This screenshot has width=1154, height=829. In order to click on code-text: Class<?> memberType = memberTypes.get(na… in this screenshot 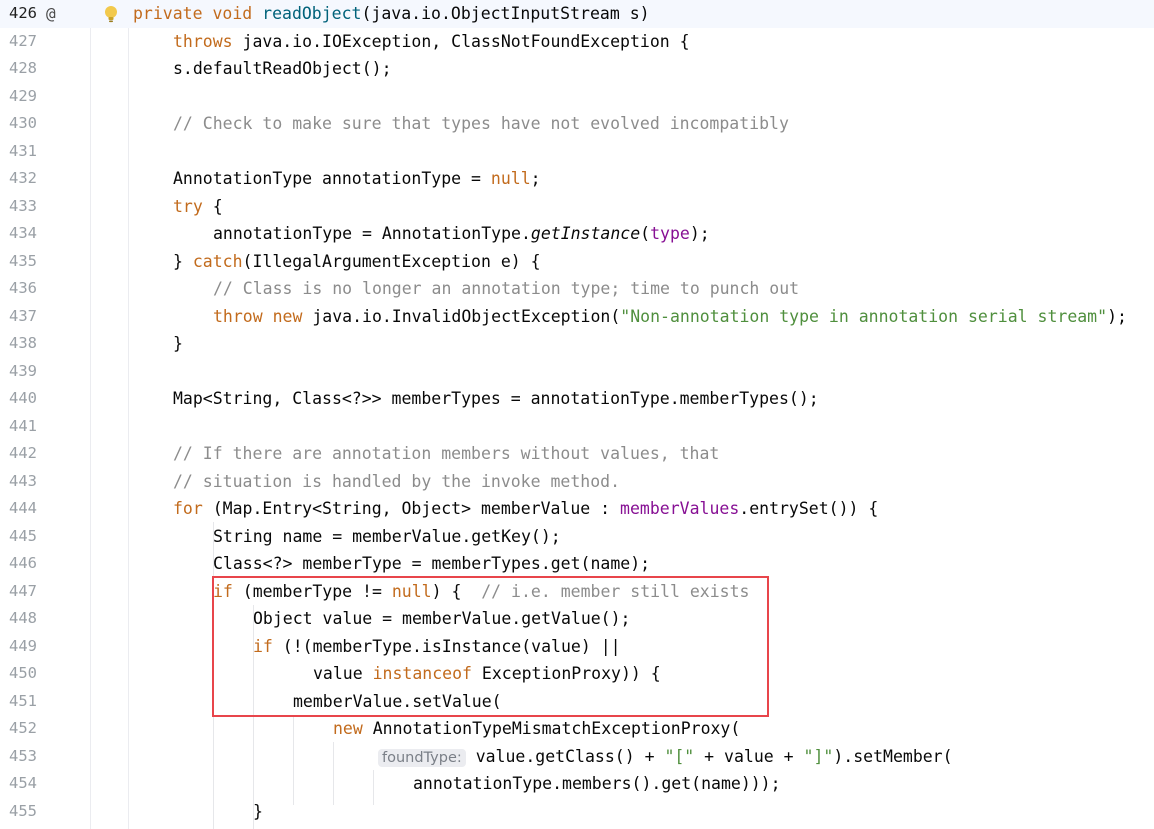, I will do `click(432, 563)`.